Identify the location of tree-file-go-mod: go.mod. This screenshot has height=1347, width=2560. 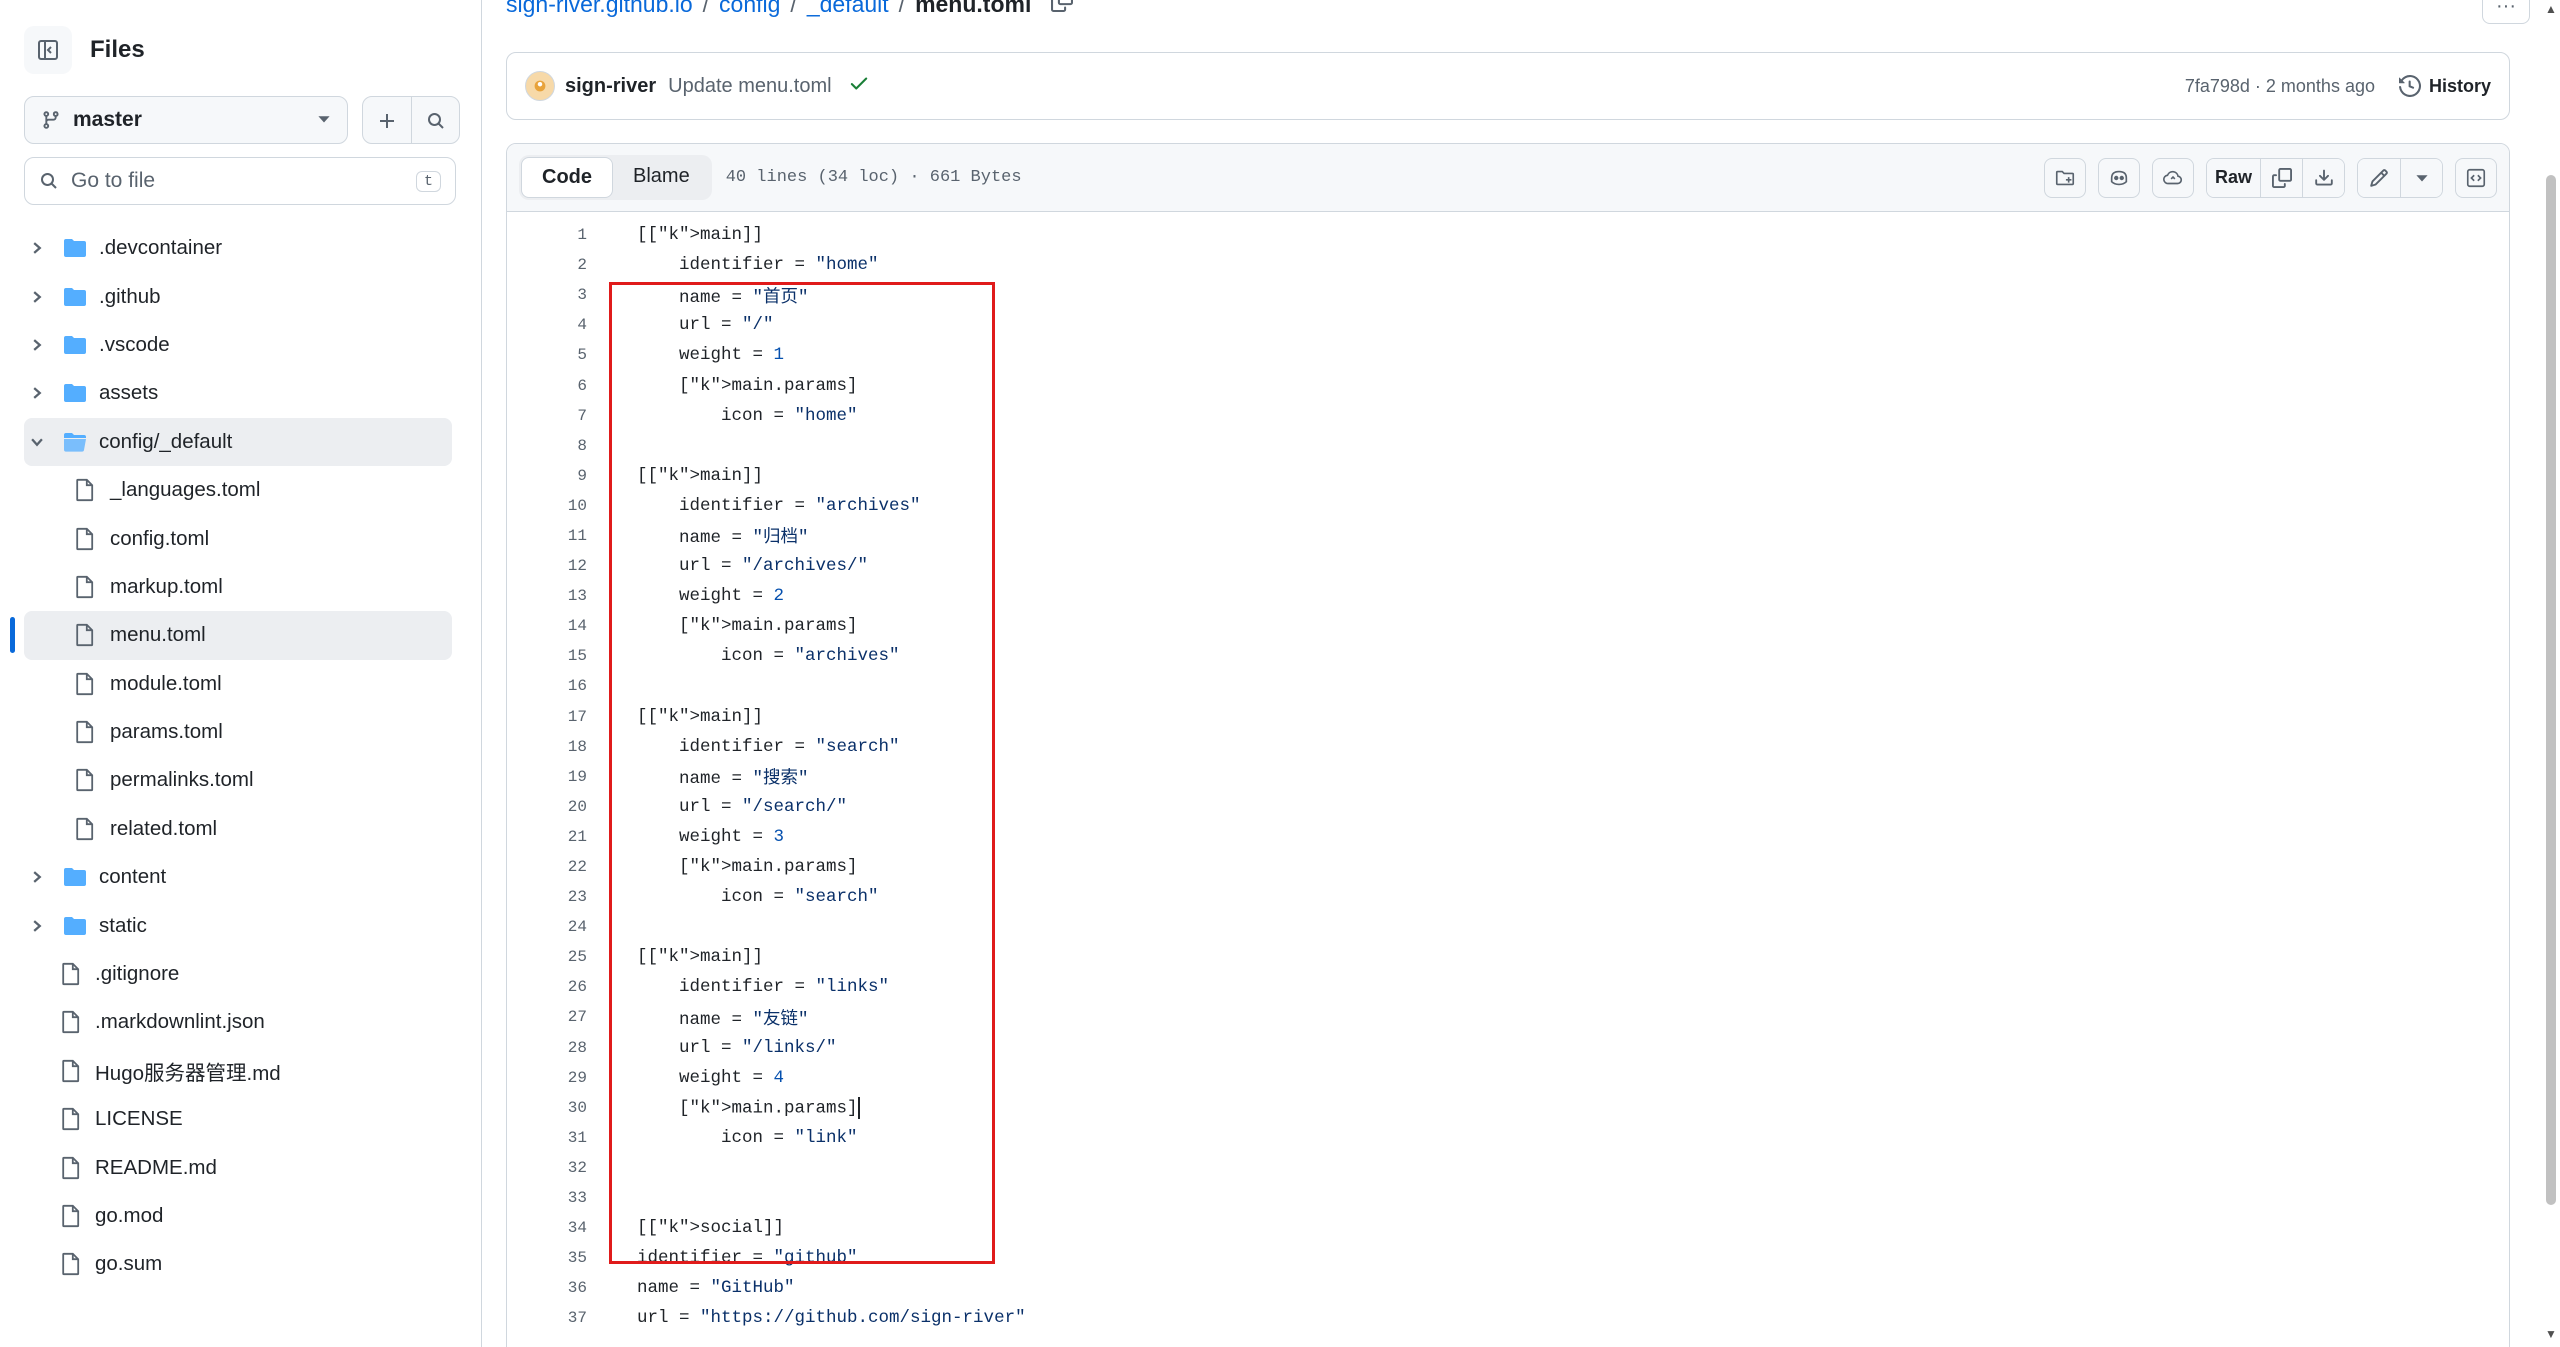
(241, 1216).